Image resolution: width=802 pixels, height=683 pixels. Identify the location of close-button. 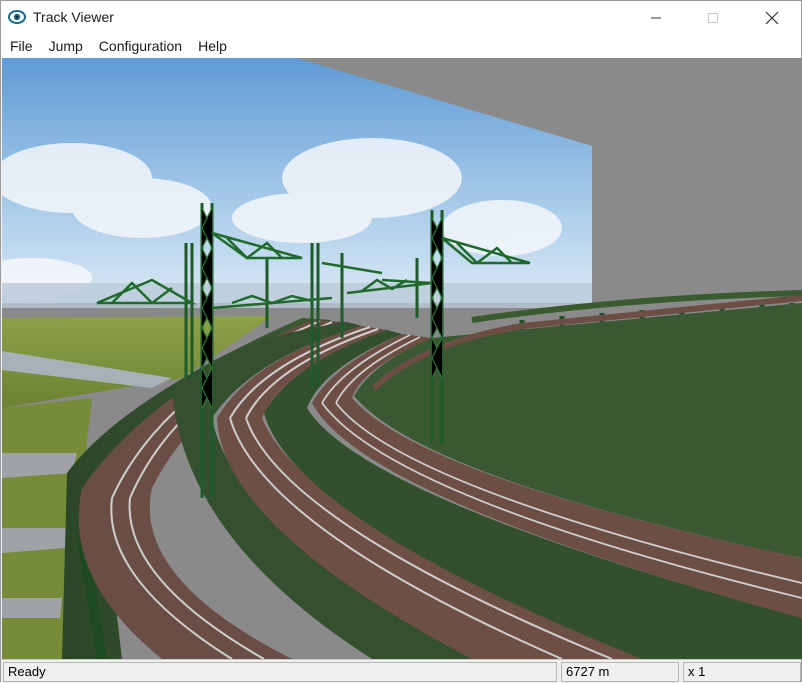
(772, 17).